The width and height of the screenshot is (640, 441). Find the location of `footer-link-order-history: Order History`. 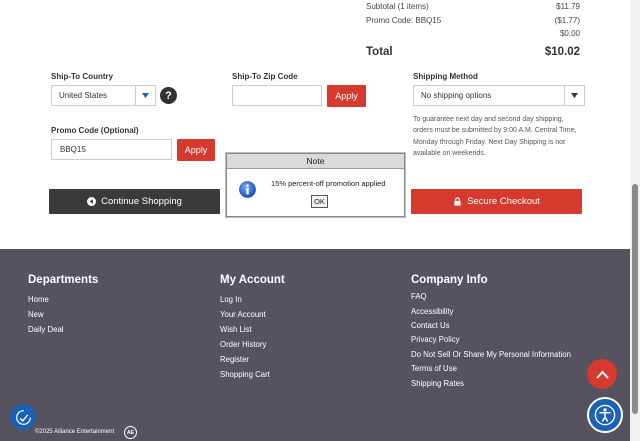

footer-link-order-history: Order History is located at coordinates (243, 344).